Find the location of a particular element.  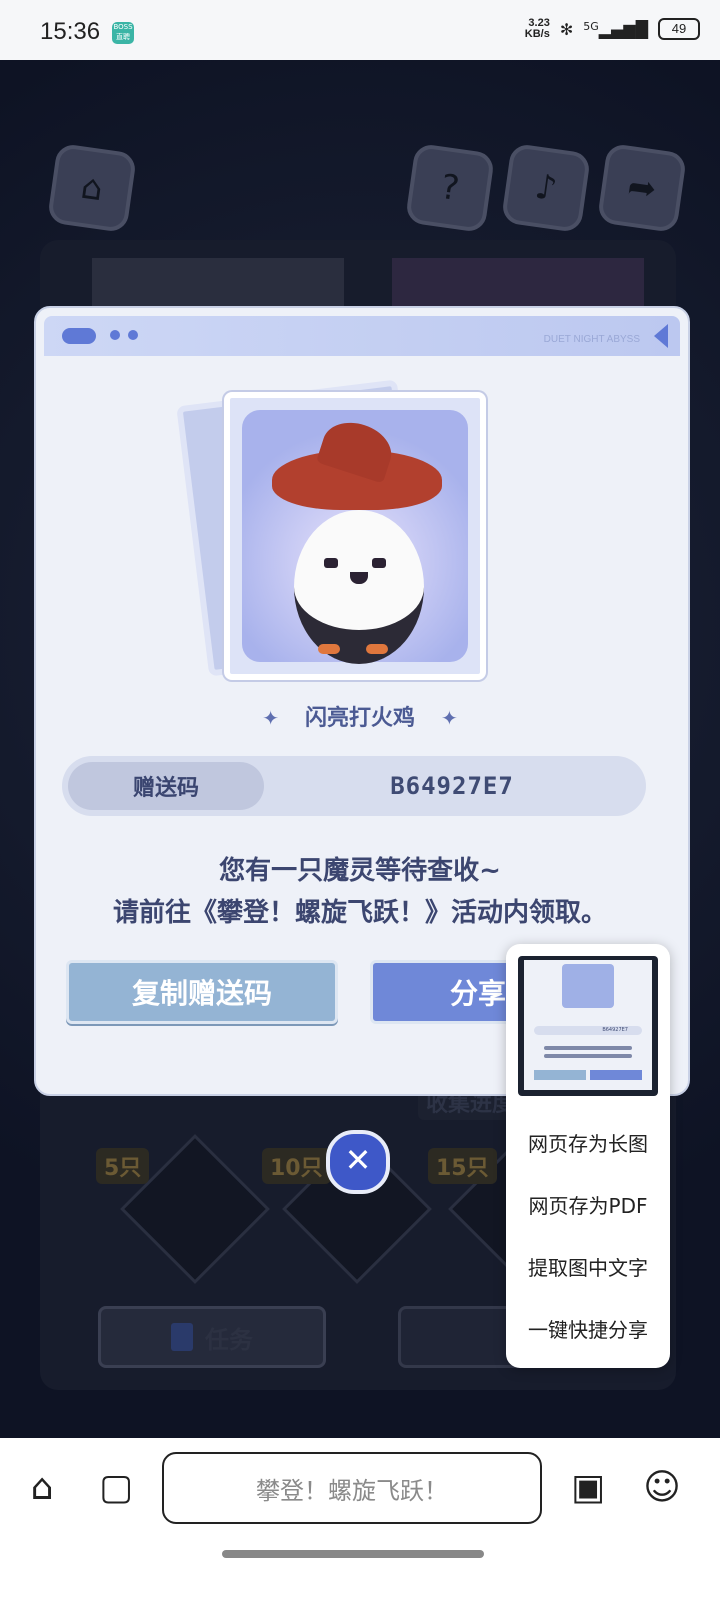

battery-icon: 49 is located at coordinates (679, 29).